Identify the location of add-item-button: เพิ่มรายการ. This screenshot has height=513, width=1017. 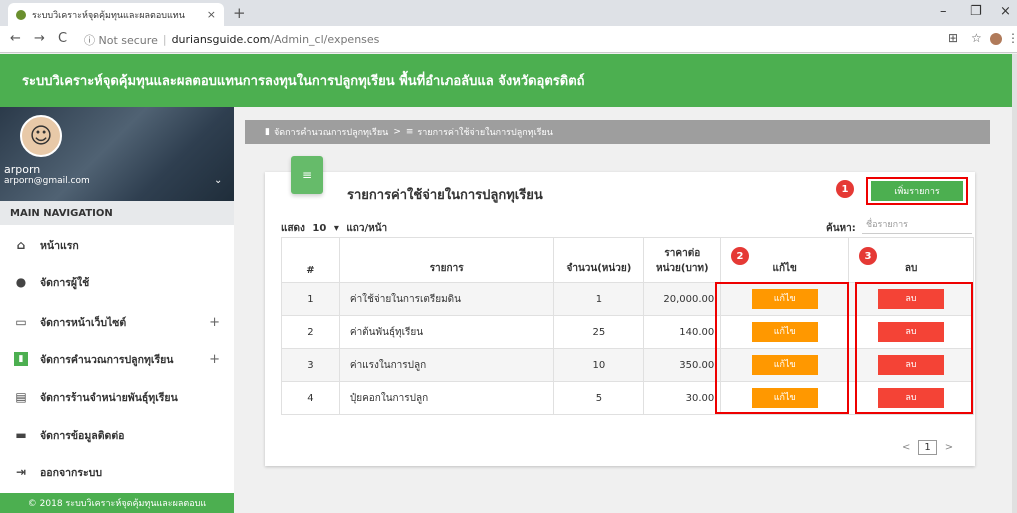
(917, 191).